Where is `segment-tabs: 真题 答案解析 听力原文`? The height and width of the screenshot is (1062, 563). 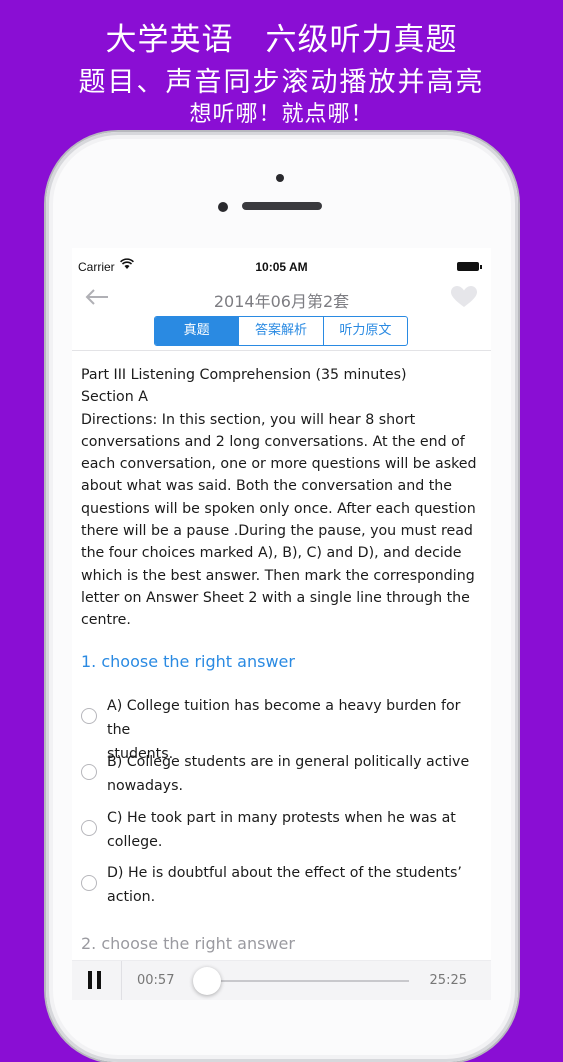
segment-tabs: 真题 答案解析 听力原文 is located at coordinates (281, 331).